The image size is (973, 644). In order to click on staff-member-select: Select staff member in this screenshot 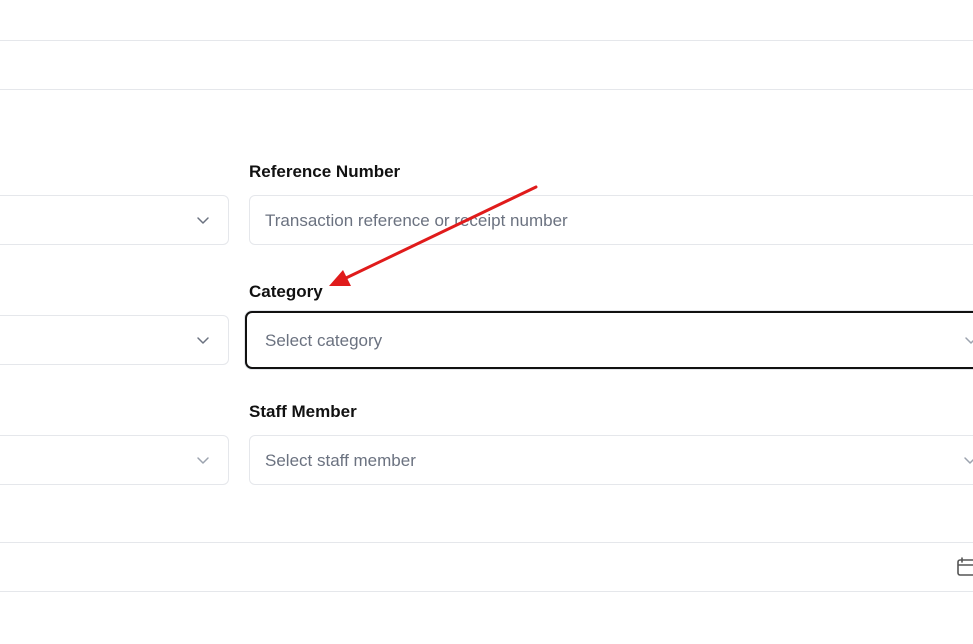, I will do `click(611, 460)`.